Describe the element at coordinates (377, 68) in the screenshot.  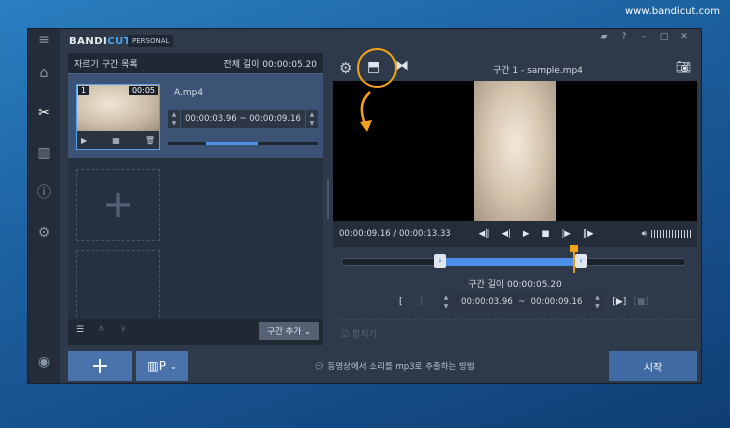
I see `rotate-highlight-circle` at that location.